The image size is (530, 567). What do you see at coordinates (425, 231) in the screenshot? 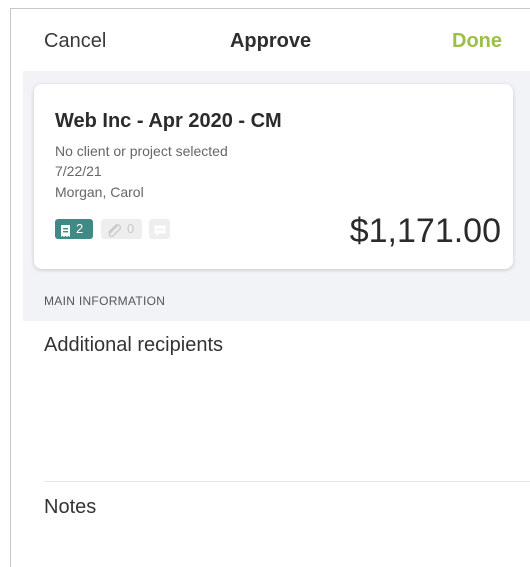
I see `report-amount: $1,171.00` at bounding box center [425, 231].